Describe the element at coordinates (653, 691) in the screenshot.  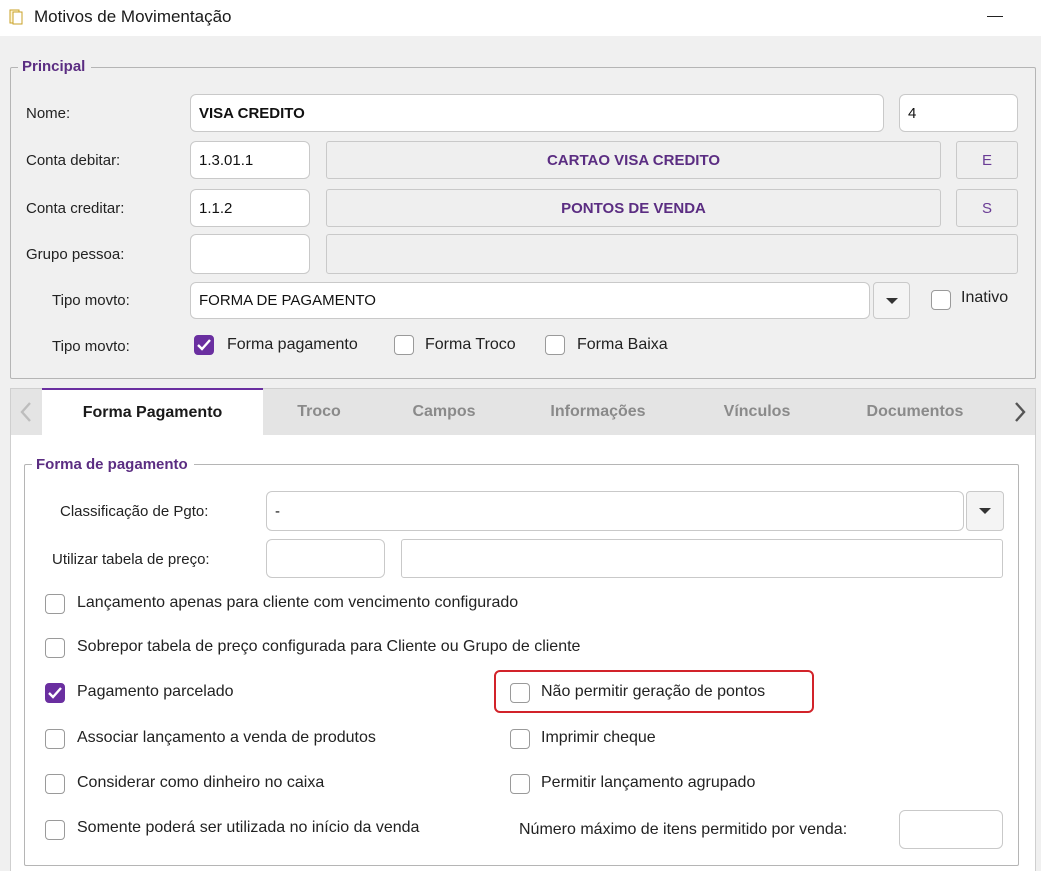
I see `nao-permitir-pontos-label: Não permitir geração de pontos` at that location.